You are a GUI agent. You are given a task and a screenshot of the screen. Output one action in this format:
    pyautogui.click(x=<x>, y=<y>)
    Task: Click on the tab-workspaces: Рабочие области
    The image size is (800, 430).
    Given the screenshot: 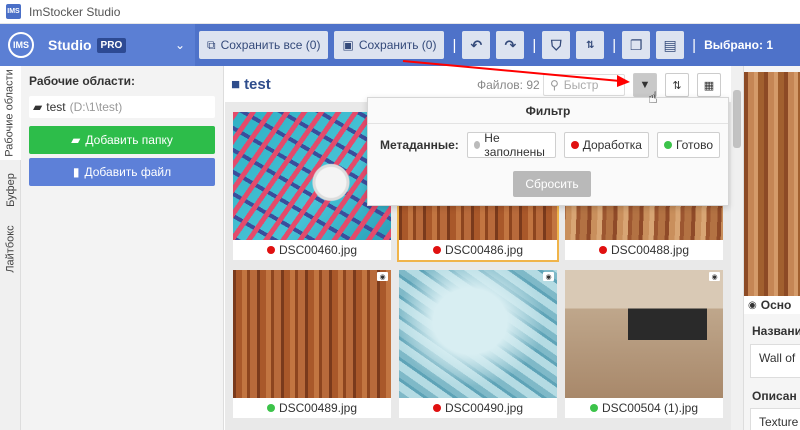 What is the action you would take?
    pyautogui.click(x=10, y=113)
    